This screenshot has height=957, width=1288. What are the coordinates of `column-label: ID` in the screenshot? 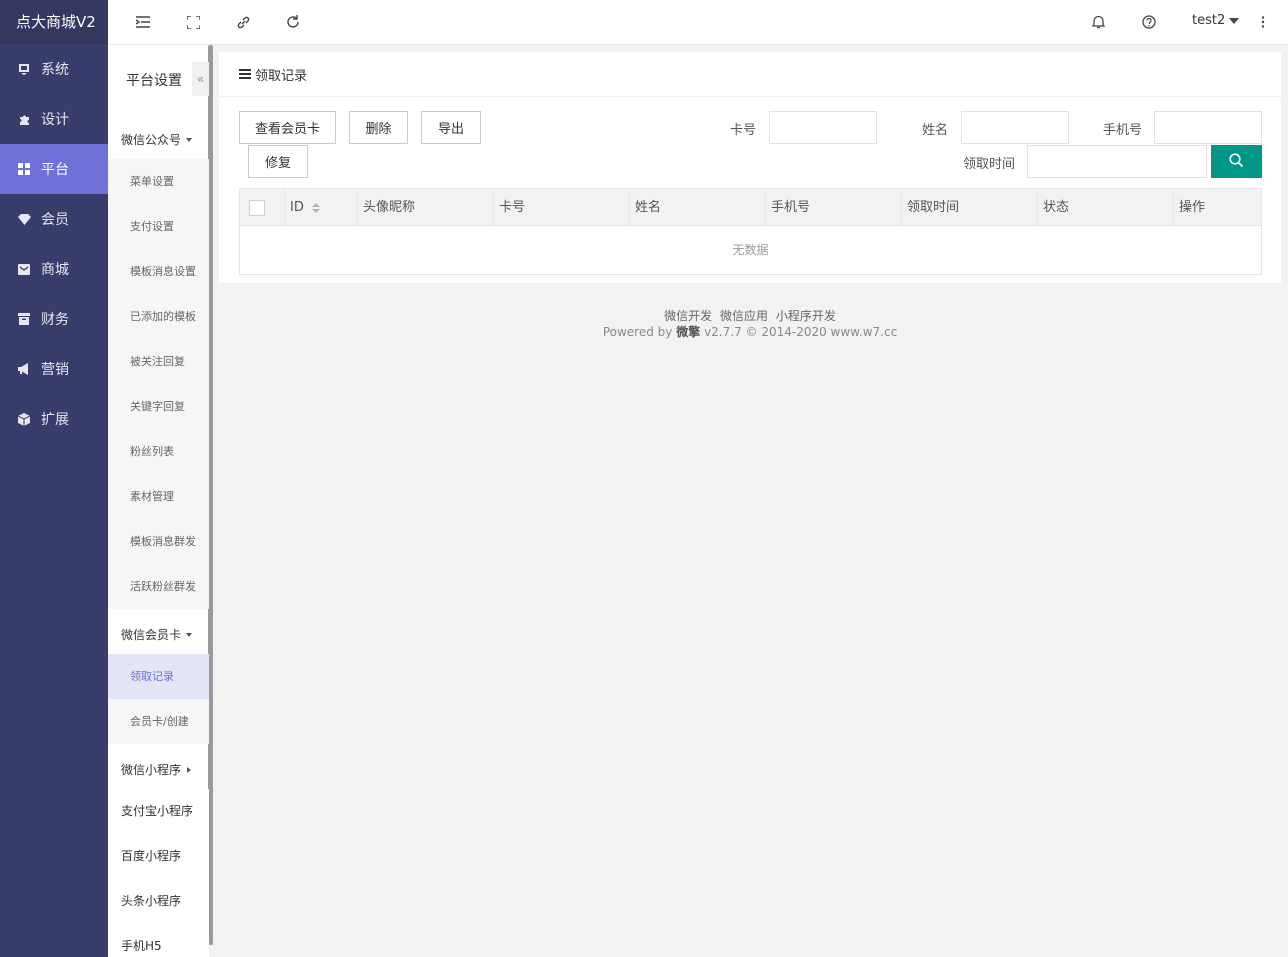 It's located at (297, 207).